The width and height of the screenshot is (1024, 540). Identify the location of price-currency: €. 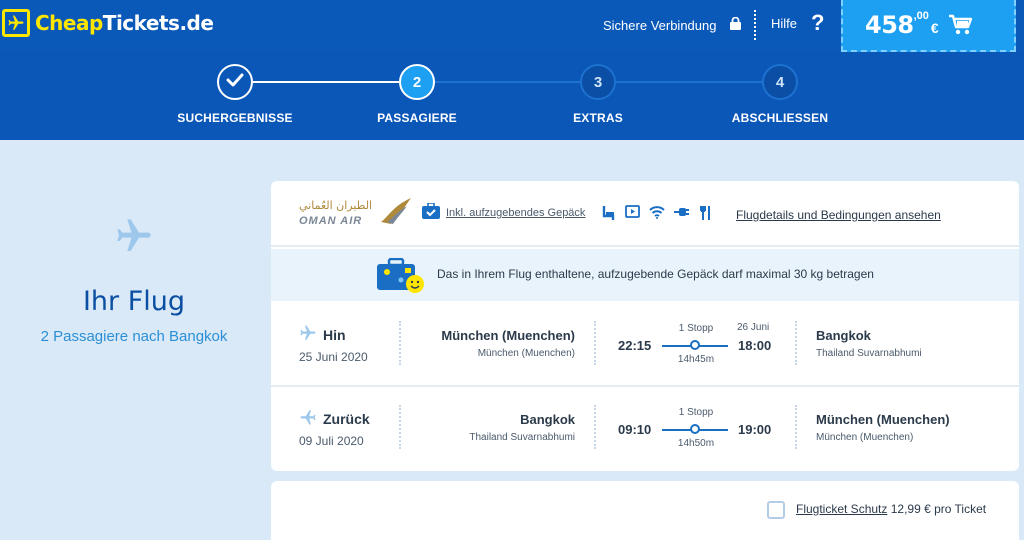
(934, 28).